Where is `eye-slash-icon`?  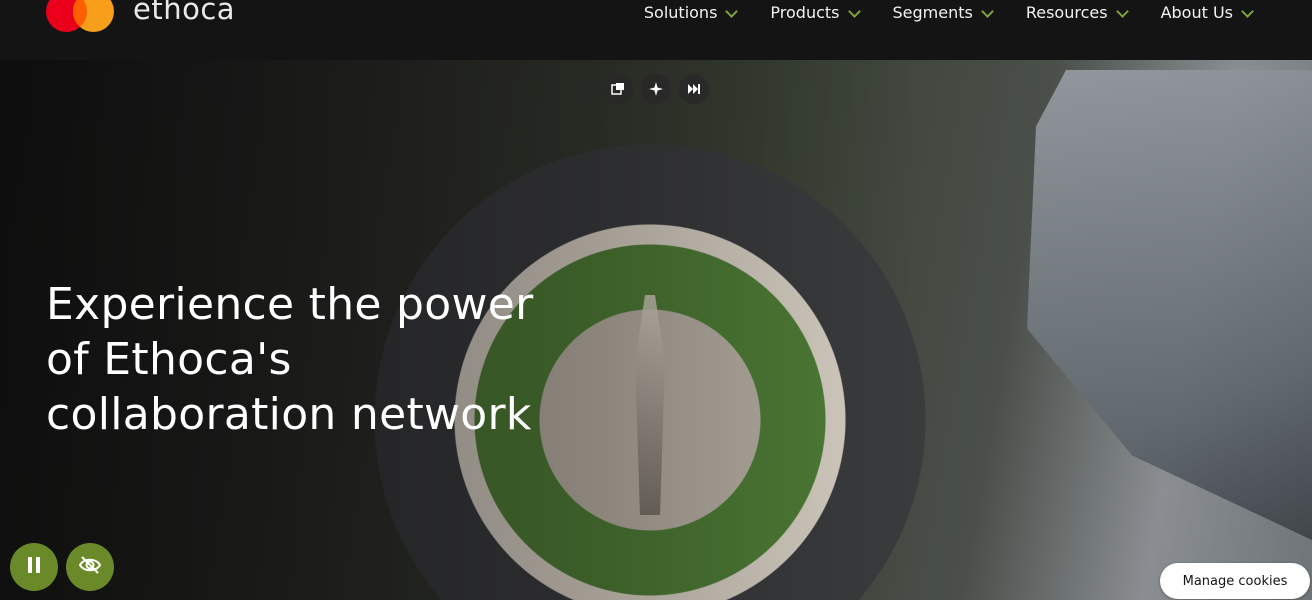
eye-slash-icon is located at coordinates (90, 567).